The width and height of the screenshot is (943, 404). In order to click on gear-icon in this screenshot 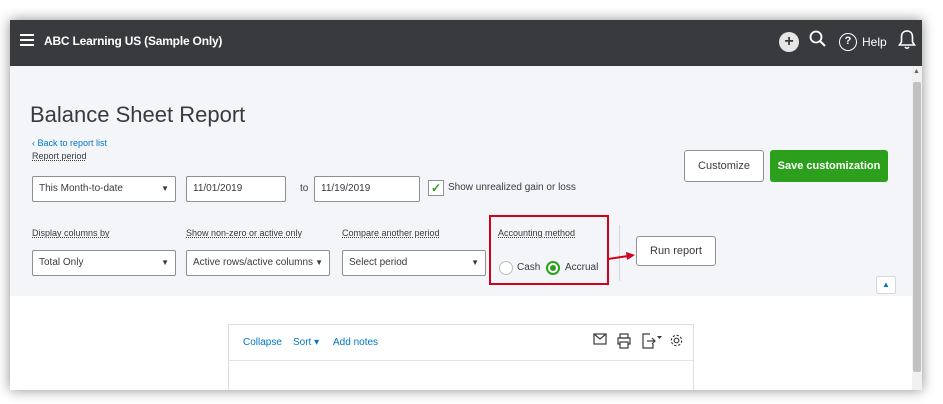, I will do `click(676, 342)`.